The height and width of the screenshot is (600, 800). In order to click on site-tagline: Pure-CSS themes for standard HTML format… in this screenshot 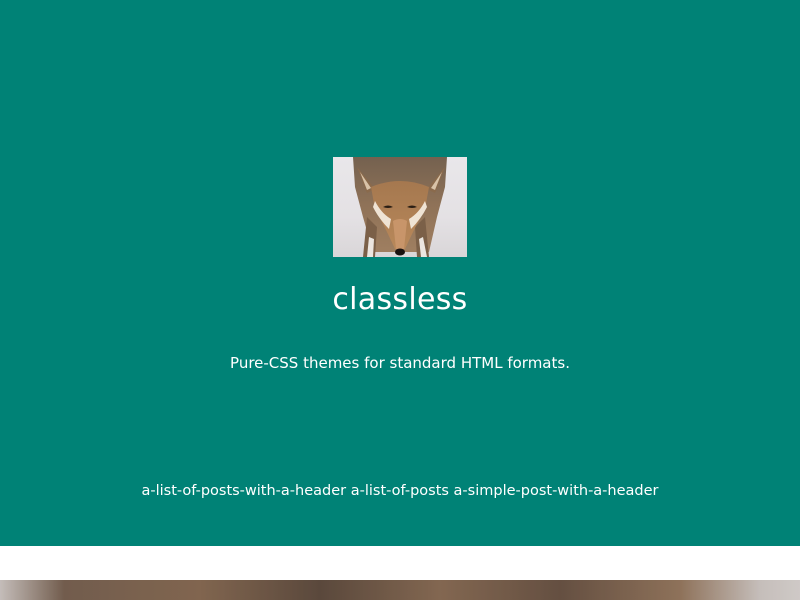, I will do `click(400, 363)`.